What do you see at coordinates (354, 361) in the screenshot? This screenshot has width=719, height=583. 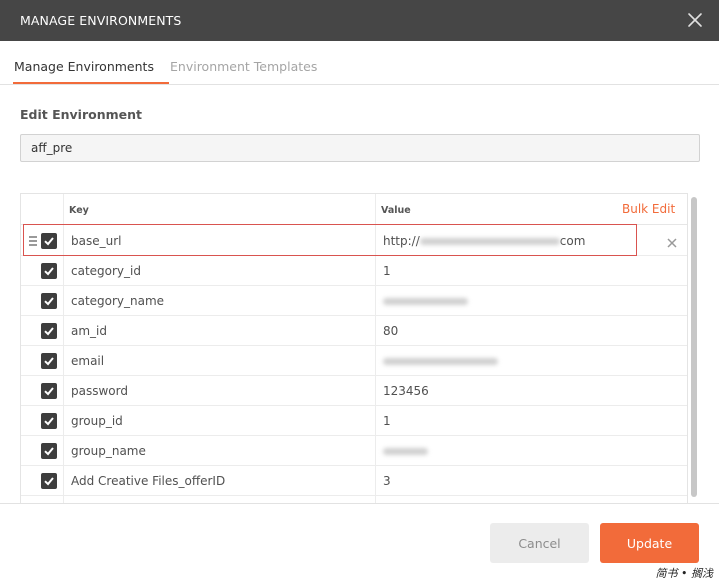 I see `table-row: email` at bounding box center [354, 361].